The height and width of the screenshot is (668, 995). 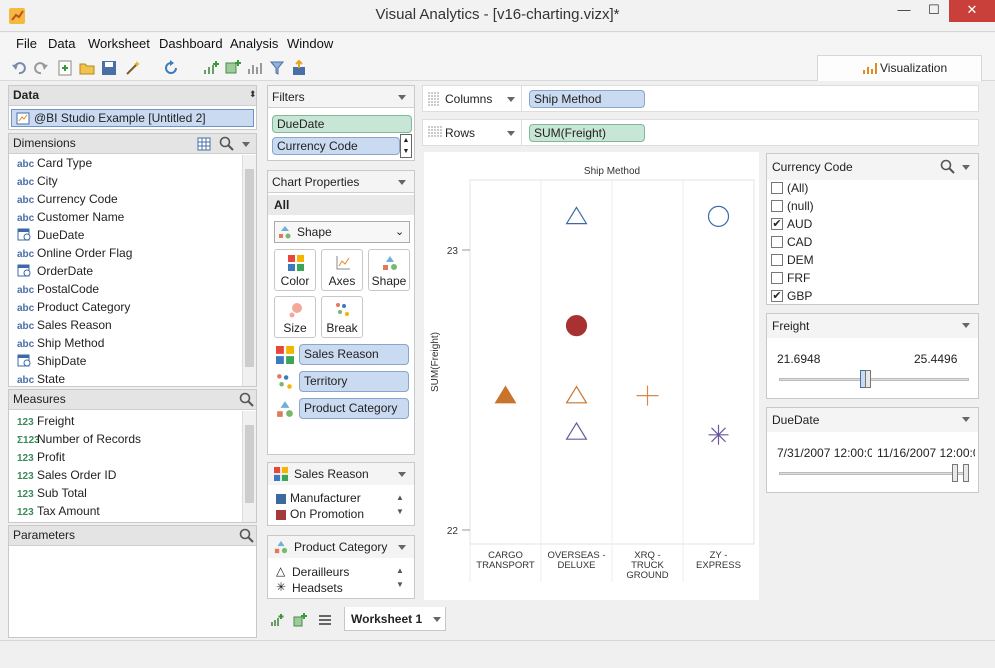 I want to click on shape-button: Shape, so click(x=389, y=270).